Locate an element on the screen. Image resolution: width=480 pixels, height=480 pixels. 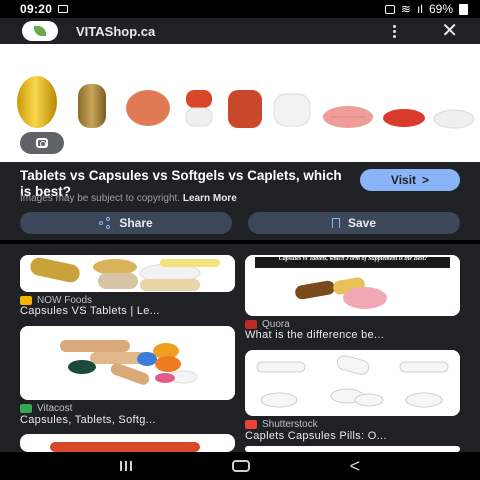
battery-icon is located at coordinates (463, 9).